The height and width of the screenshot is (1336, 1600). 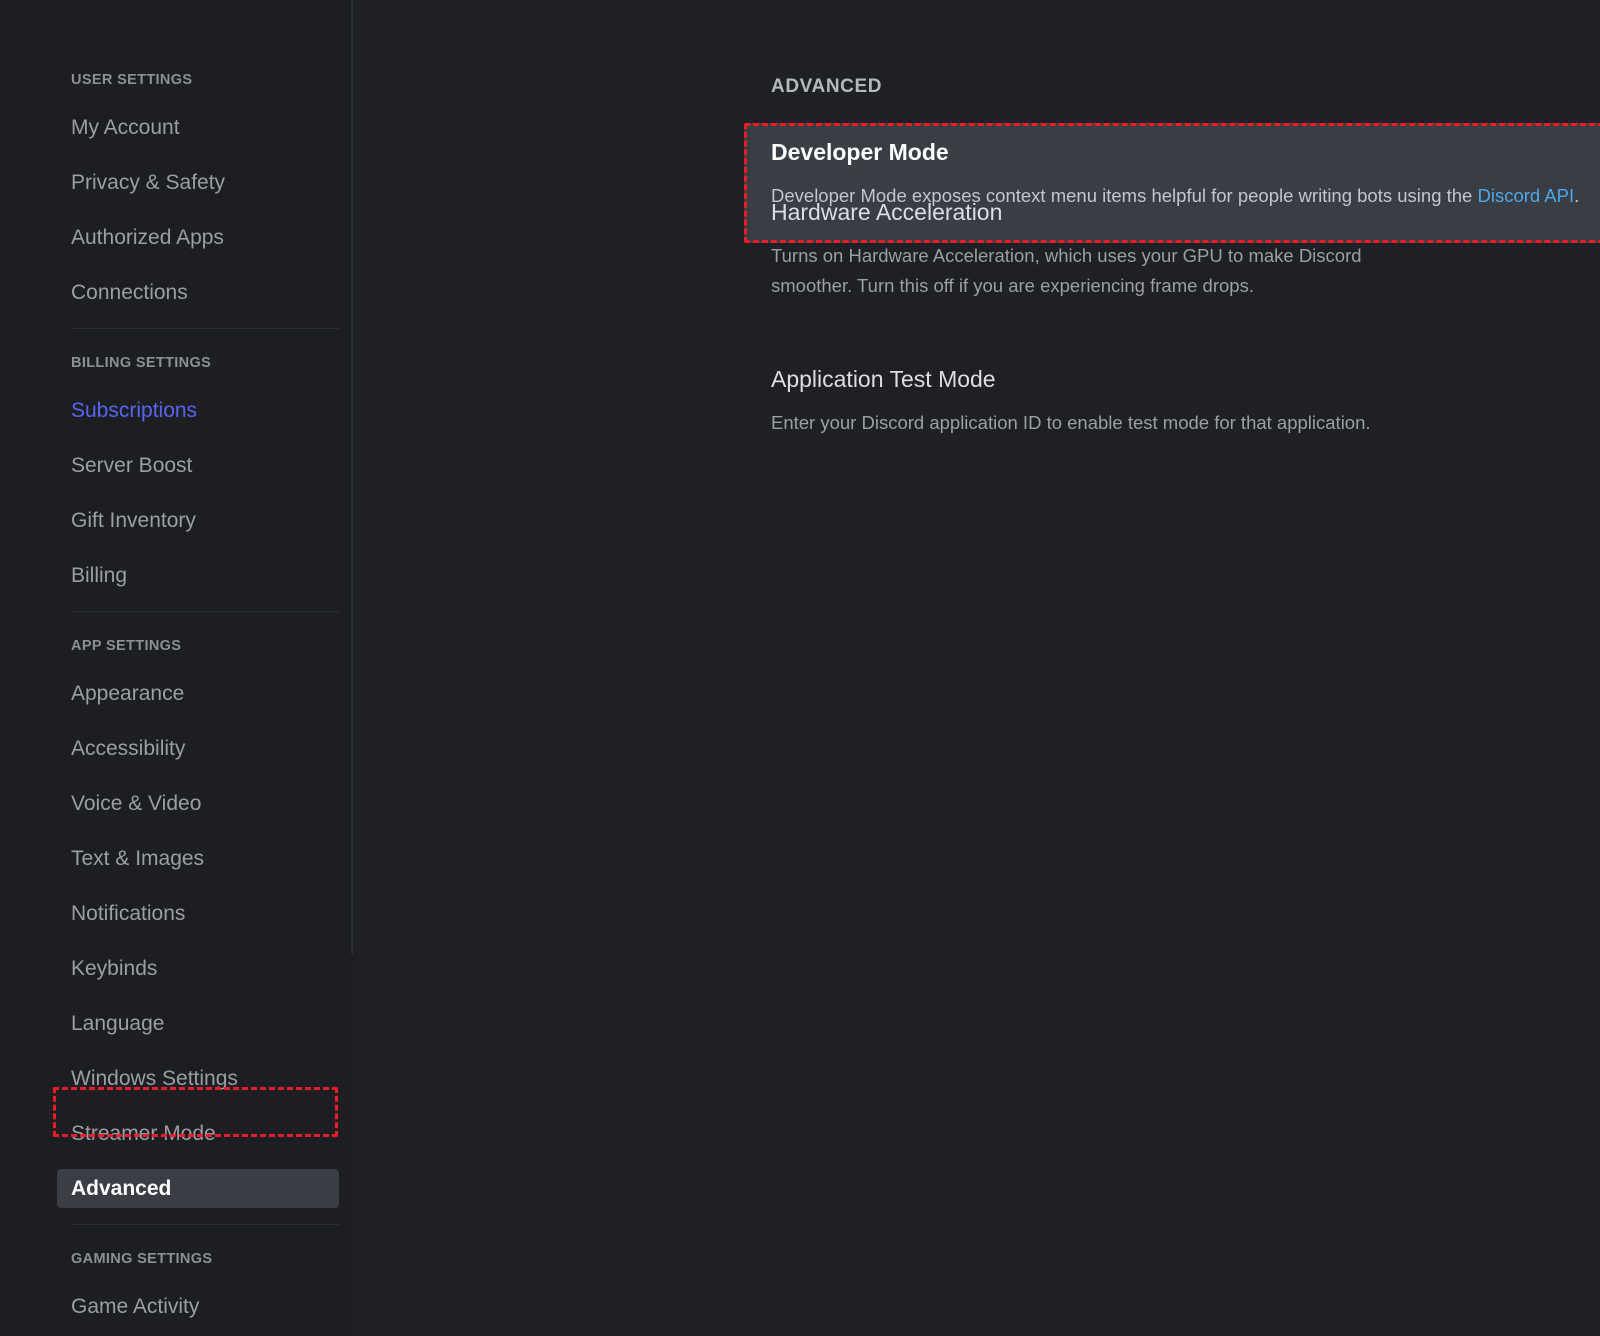 What do you see at coordinates (176, 182) in the screenshot?
I see `sidebar-item-privacy-safety: Privacy & Safety` at bounding box center [176, 182].